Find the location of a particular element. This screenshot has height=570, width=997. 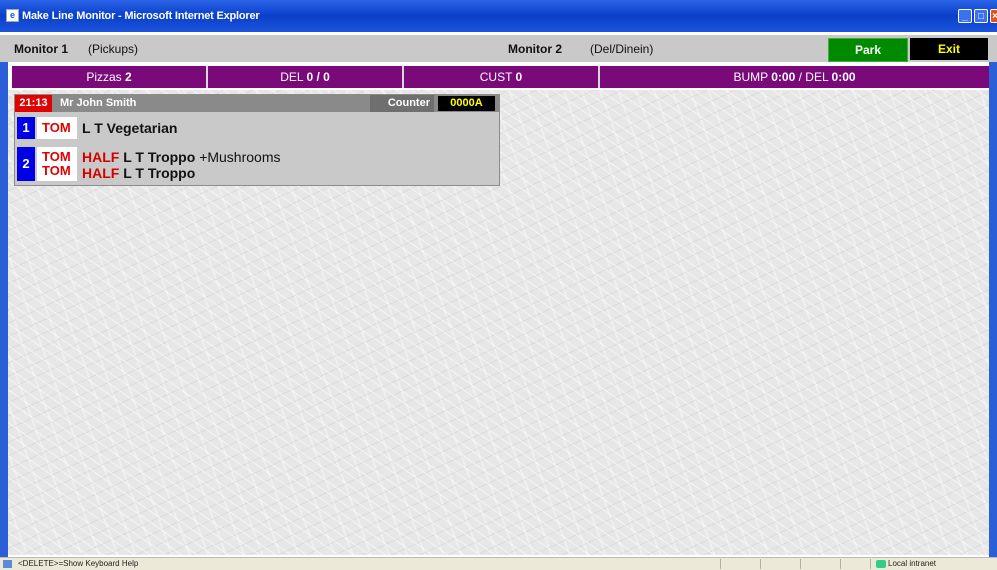

exit-button: Exit is located at coordinates (949, 49).